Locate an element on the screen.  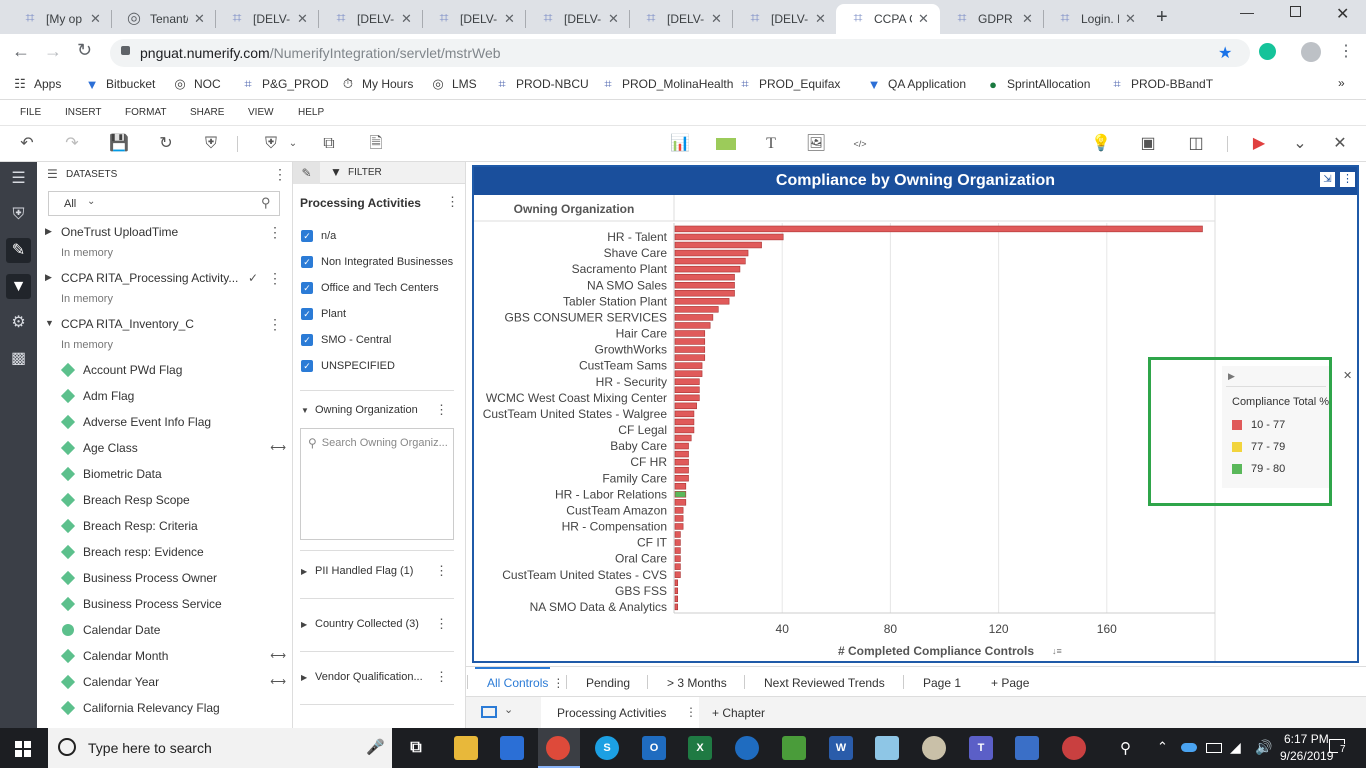
browser-tab: ⌗ CCPA C ✕ is located at coordinates (888, 19).